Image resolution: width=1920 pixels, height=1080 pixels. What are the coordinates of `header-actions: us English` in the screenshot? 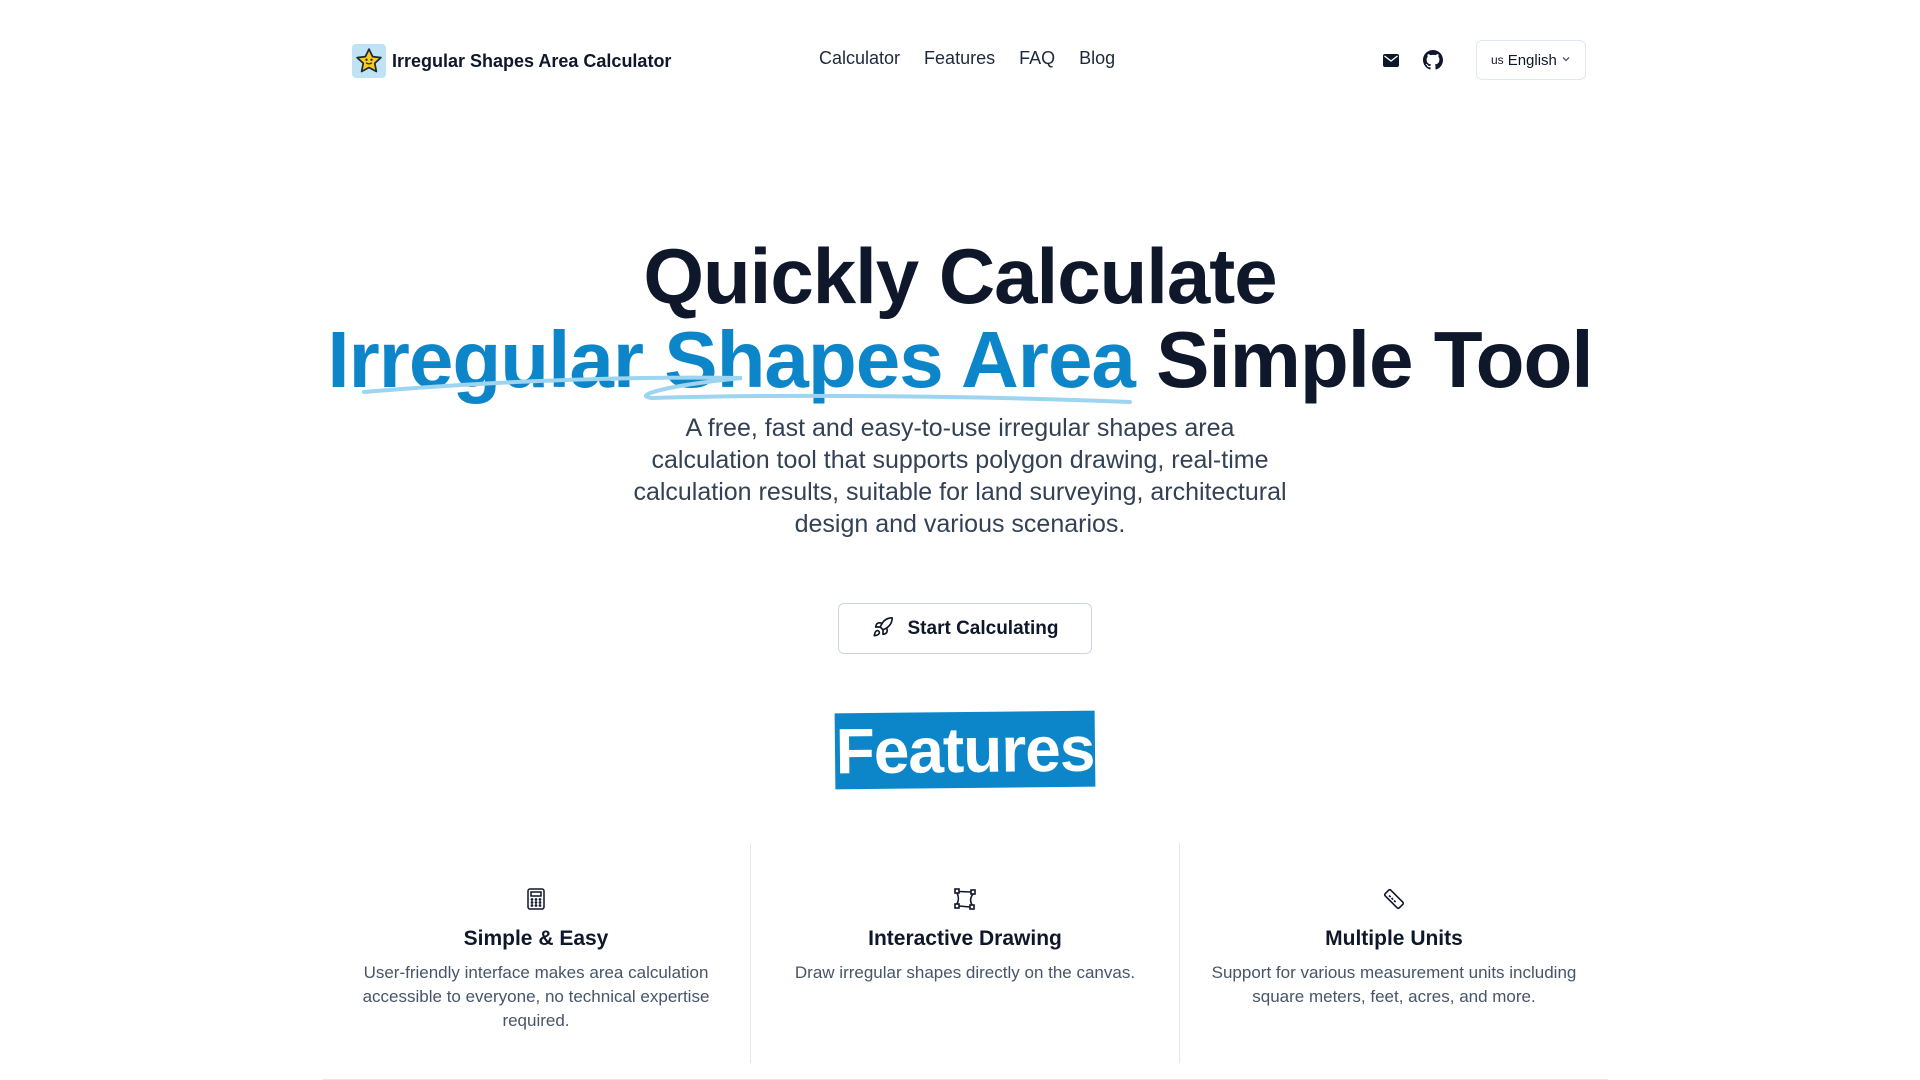 It's located at (1483, 60).